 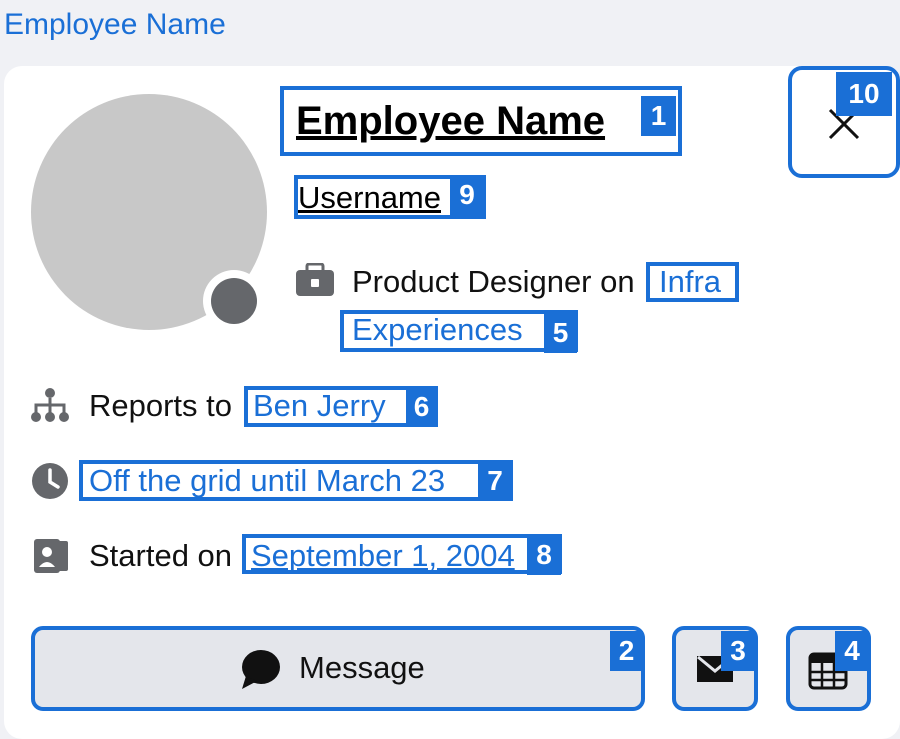 I want to click on marker-tag-start-date: 8, so click(x=544, y=555).